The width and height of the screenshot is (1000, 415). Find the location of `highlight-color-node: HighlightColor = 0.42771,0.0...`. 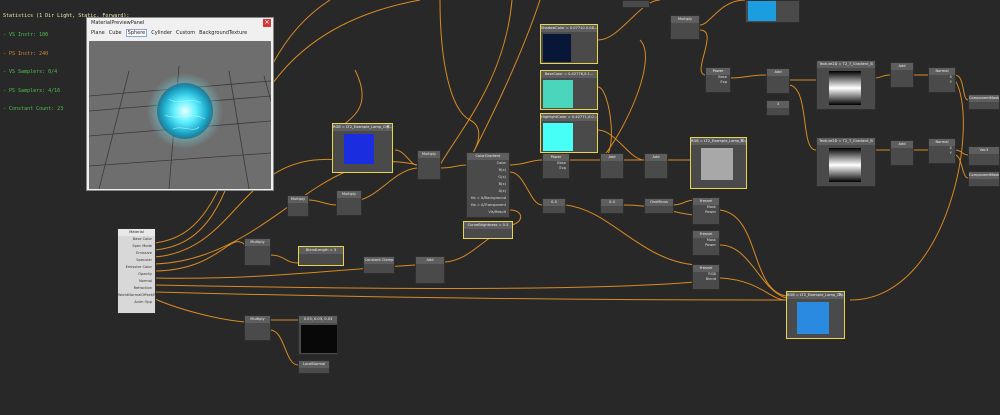

highlight-color-node: HighlightColor = 0.42771,0.0... is located at coordinates (569, 133).